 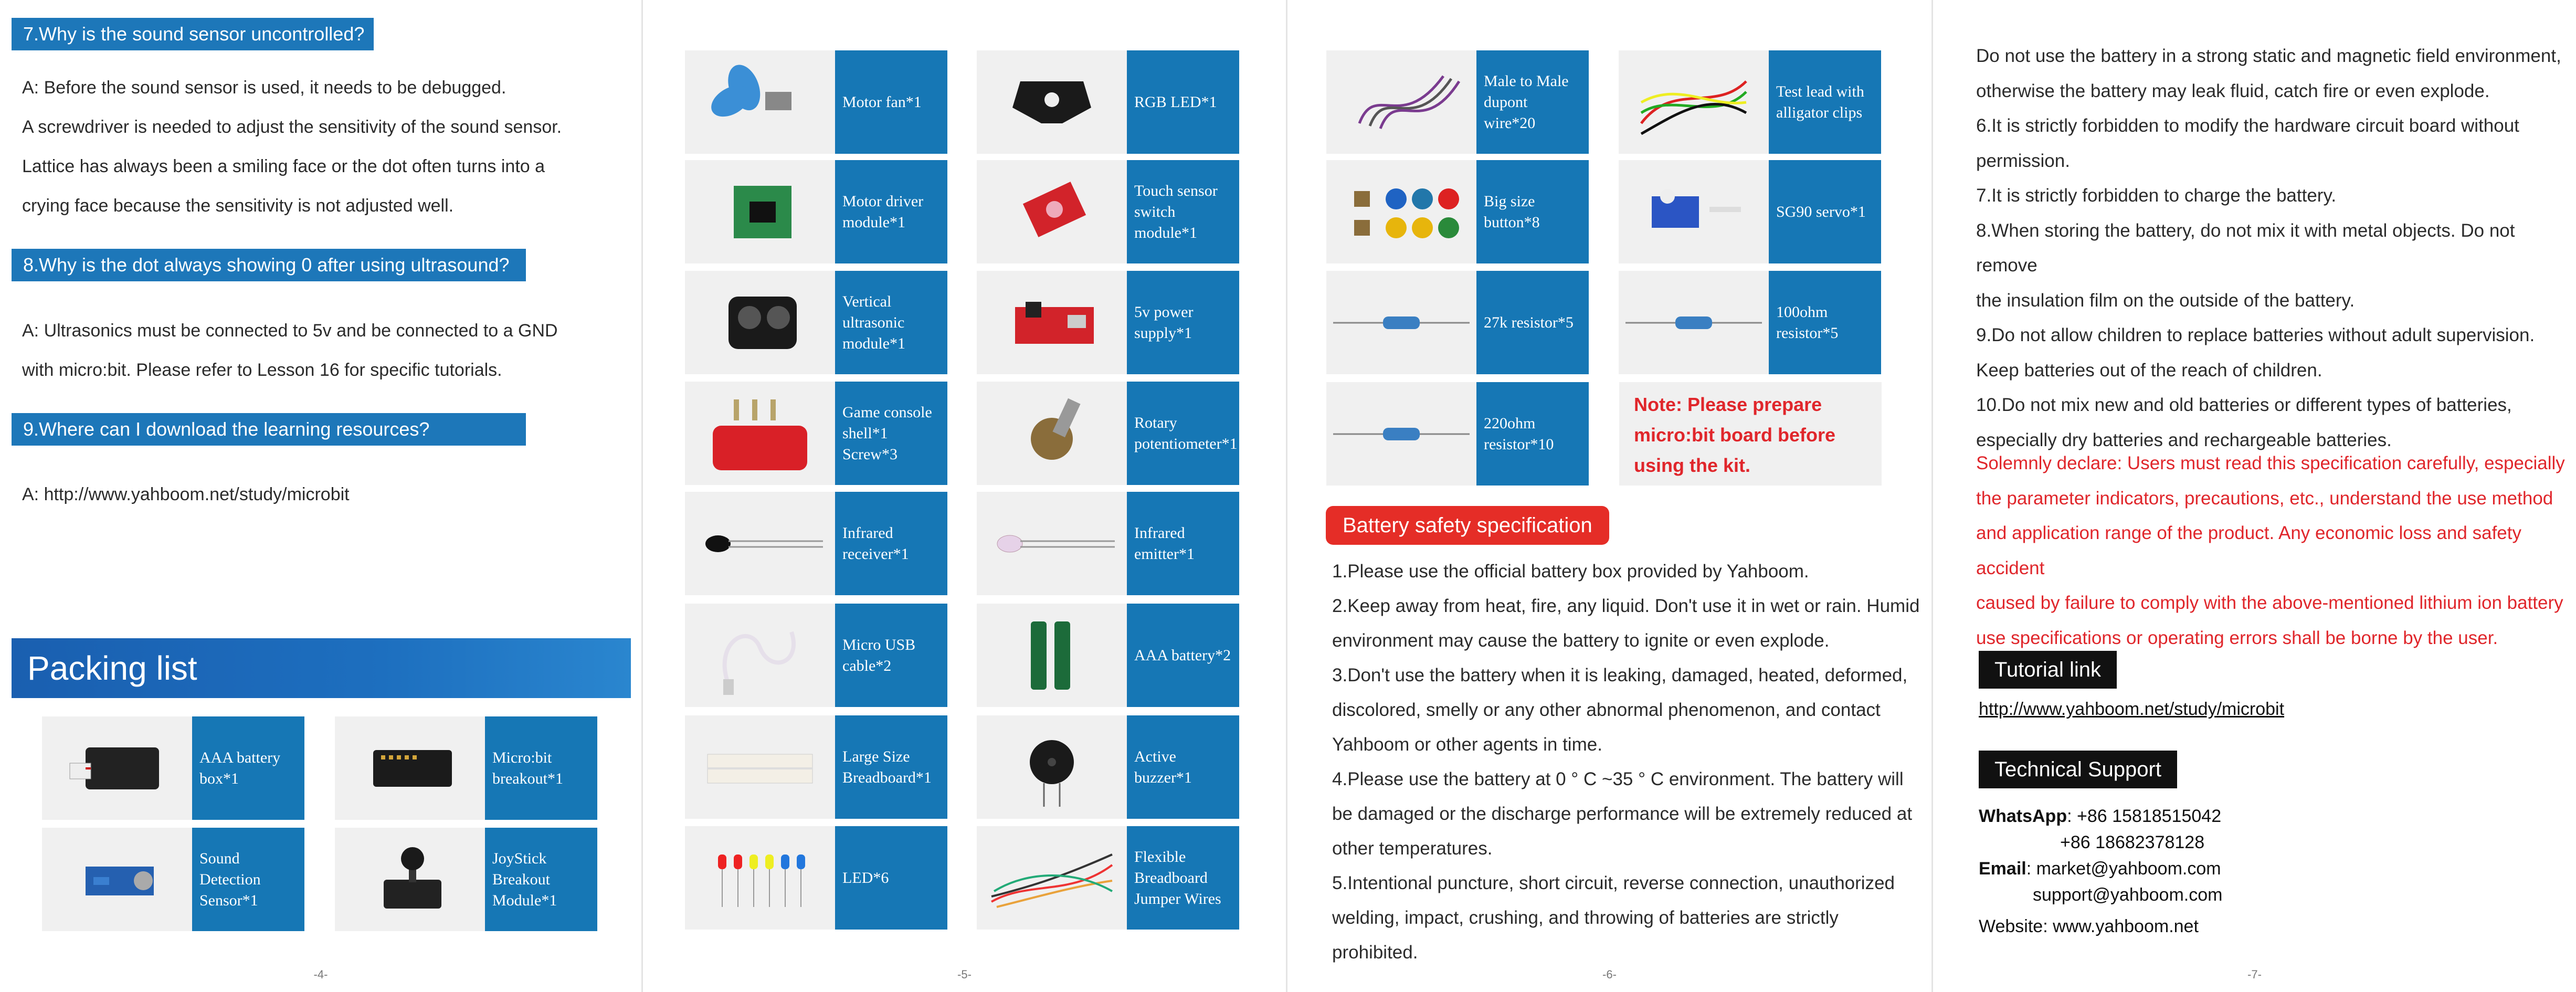 What do you see at coordinates (117, 879) in the screenshot?
I see `sound-sensor-icon` at bounding box center [117, 879].